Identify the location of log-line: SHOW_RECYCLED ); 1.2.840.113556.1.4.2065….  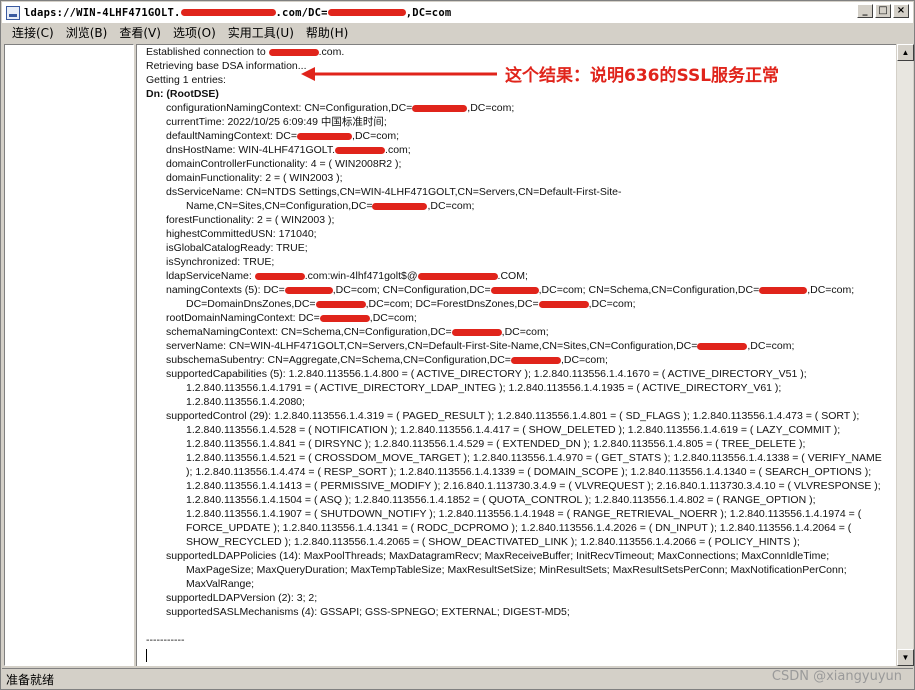
(493, 542).